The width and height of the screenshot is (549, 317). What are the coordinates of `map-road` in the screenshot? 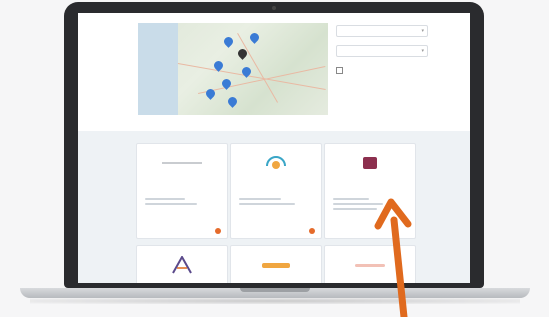 It's located at (251, 77).